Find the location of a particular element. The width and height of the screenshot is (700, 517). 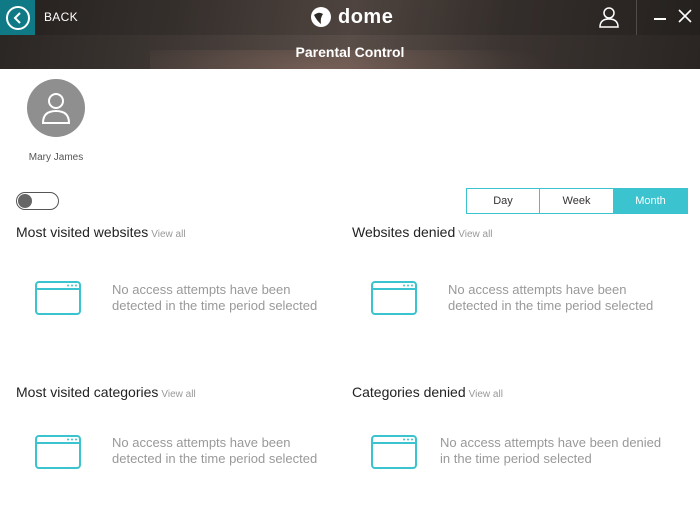

title-bar-divider is located at coordinates (636, 17).